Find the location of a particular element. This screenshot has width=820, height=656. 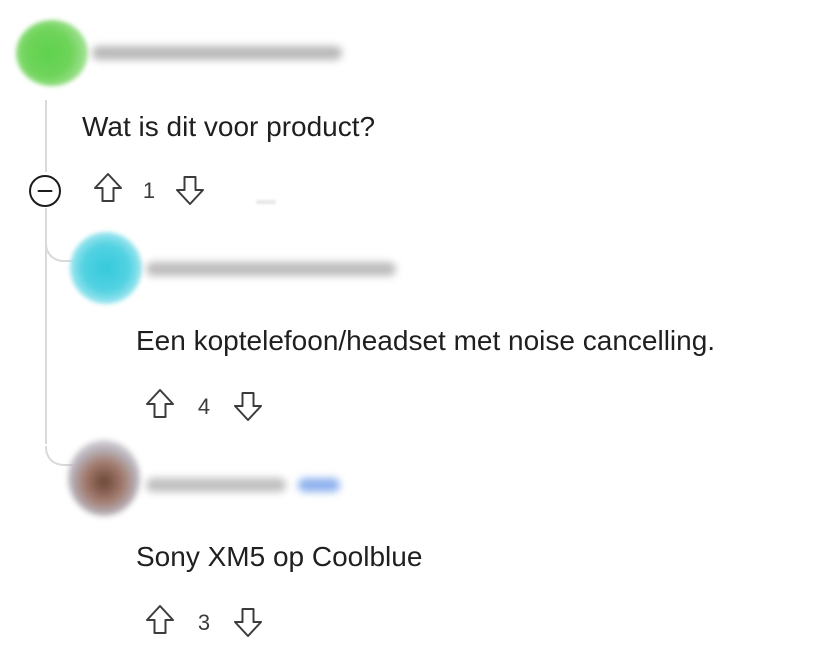

comment-body: Sony XM5 op Coolblue is located at coordinates (279, 556).